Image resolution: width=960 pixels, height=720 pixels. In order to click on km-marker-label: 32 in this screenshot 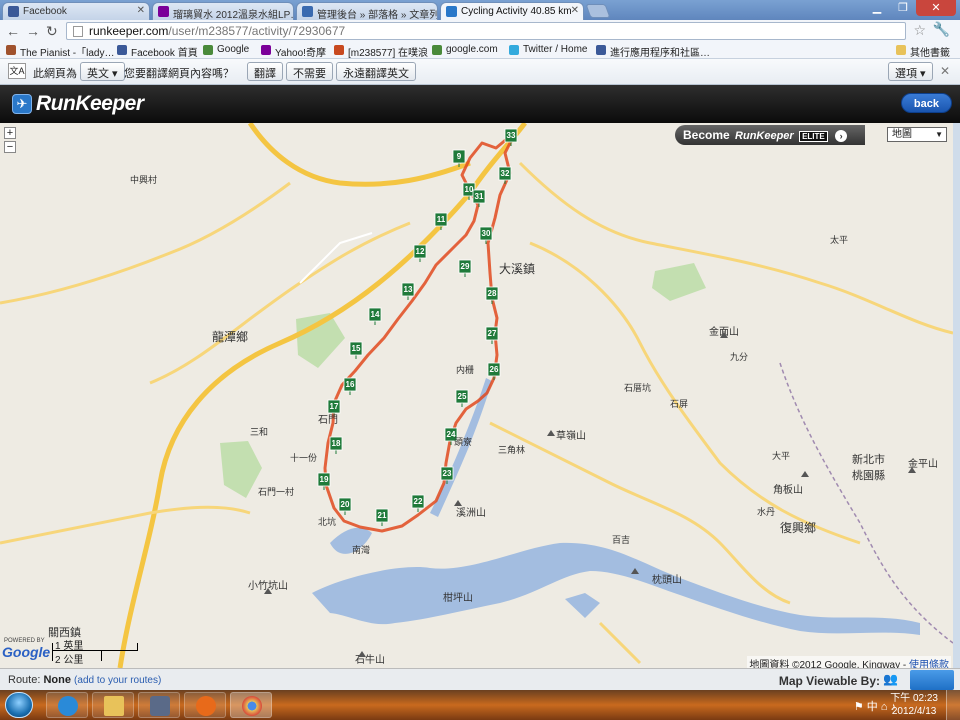, I will do `click(505, 173)`.